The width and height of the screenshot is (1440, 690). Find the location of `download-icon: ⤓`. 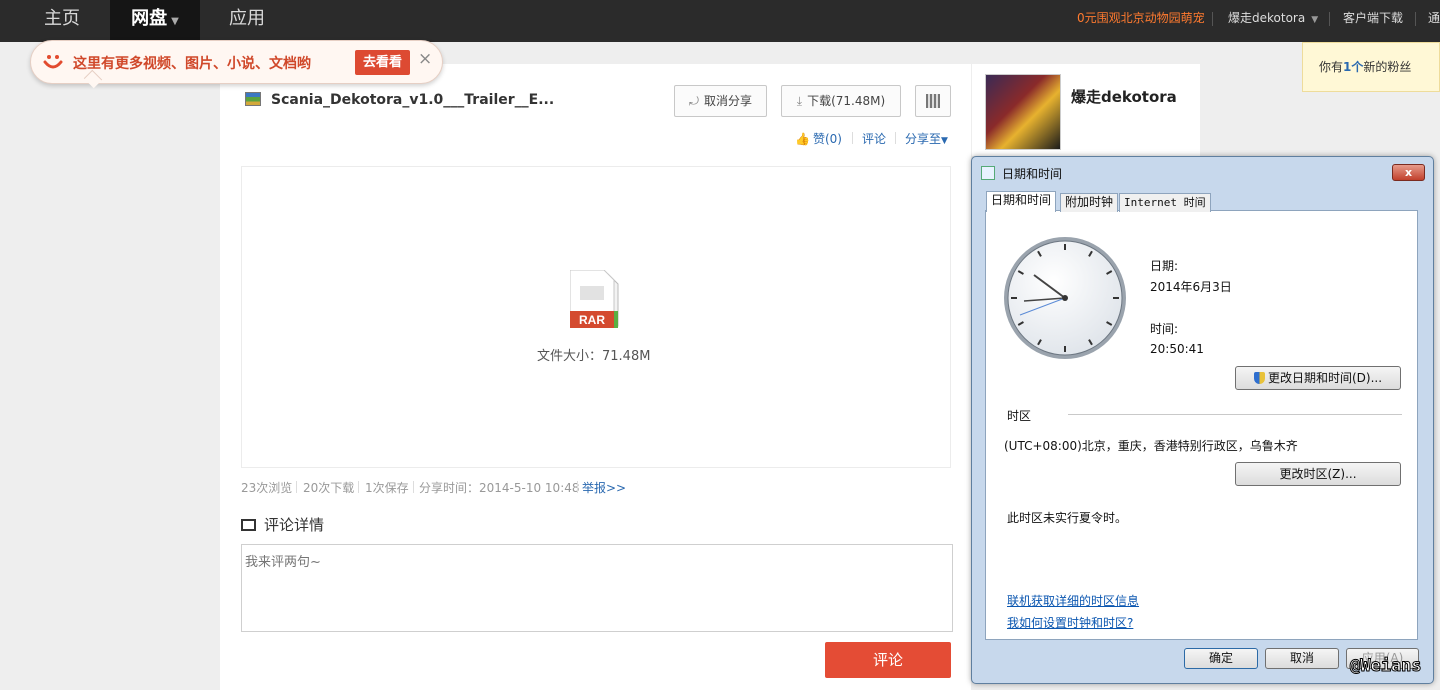

download-icon: ⤓ is located at coordinates (799, 101).